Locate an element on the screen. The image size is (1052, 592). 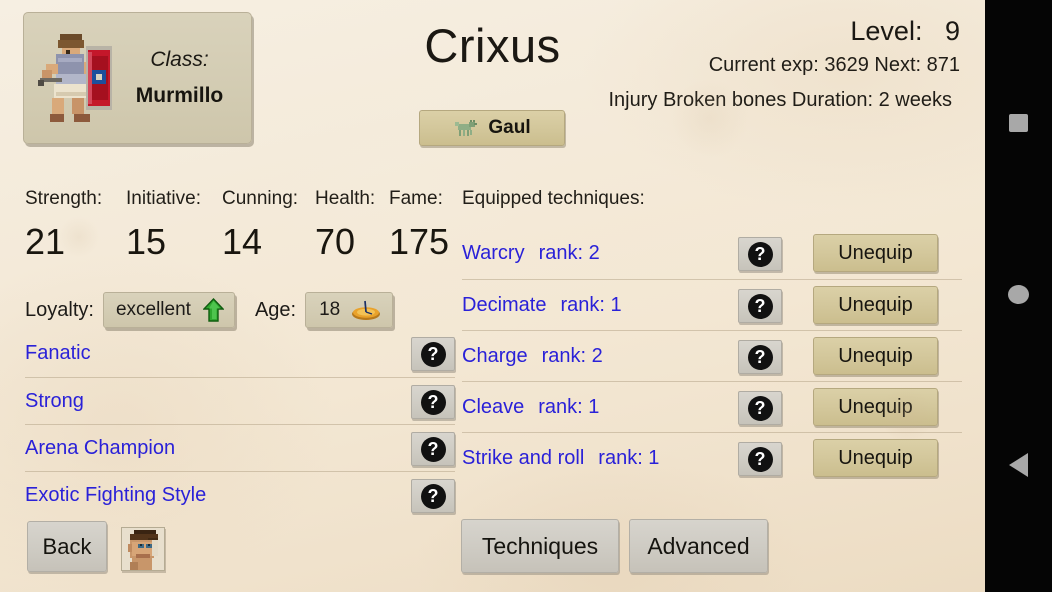
age-value: 18 is located at coordinates (330, 309).